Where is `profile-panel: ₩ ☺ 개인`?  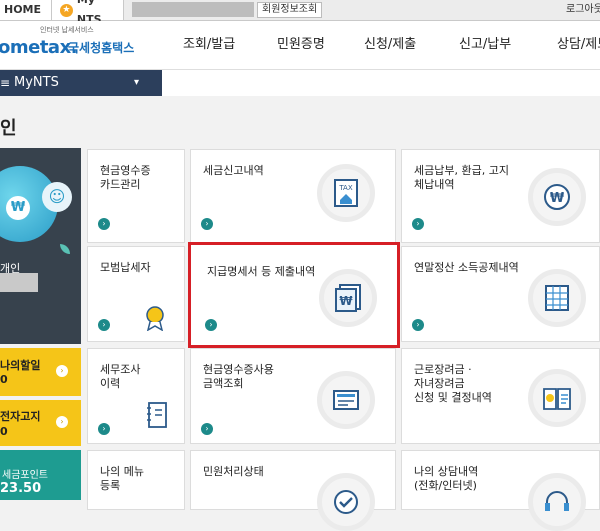 profile-panel: ₩ ☺ 개인 is located at coordinates (40, 246).